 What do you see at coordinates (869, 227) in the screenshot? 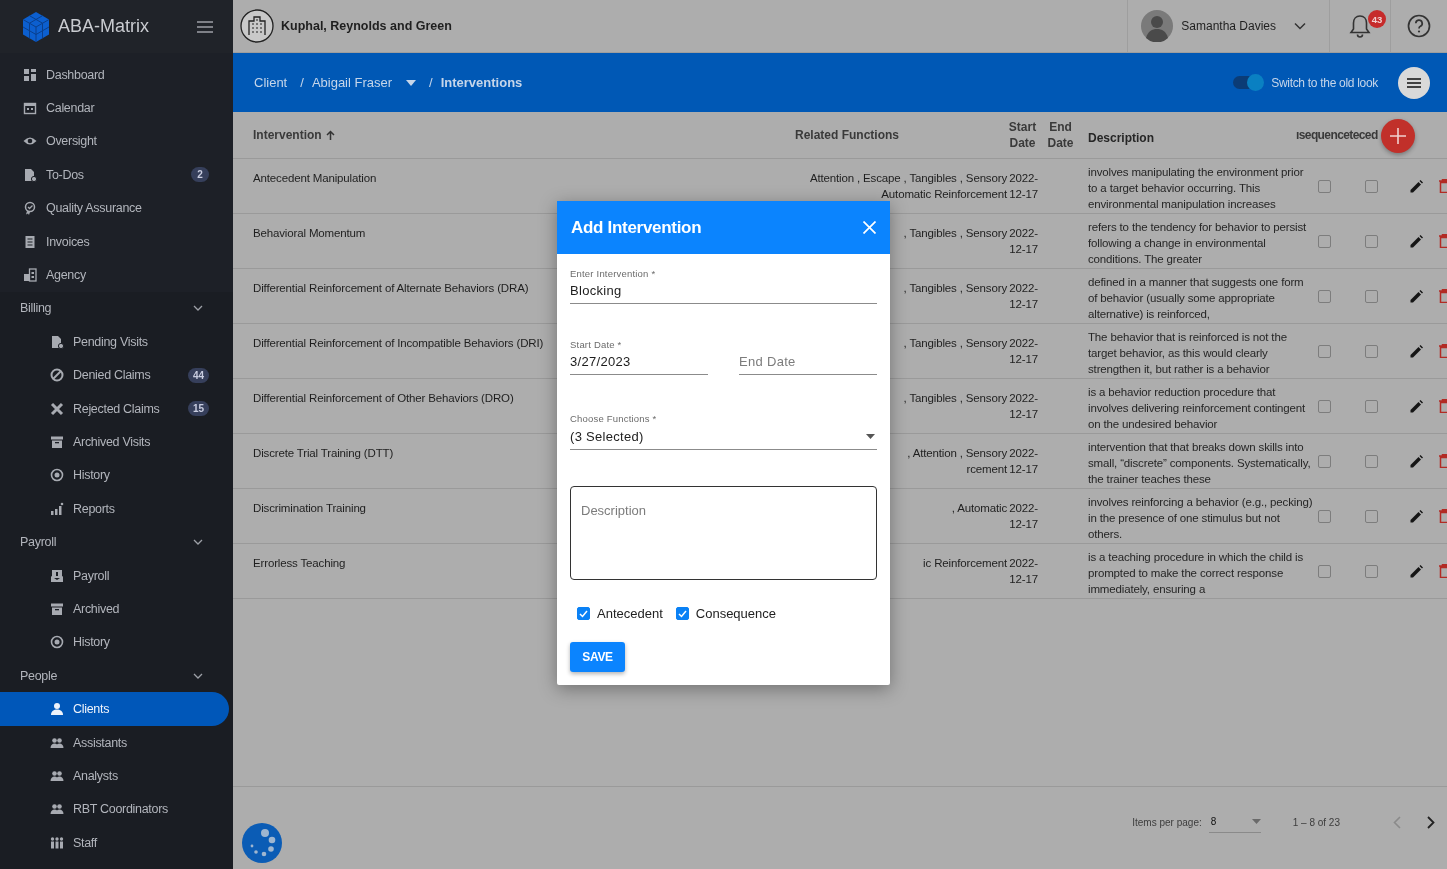
I see `close-button` at bounding box center [869, 227].